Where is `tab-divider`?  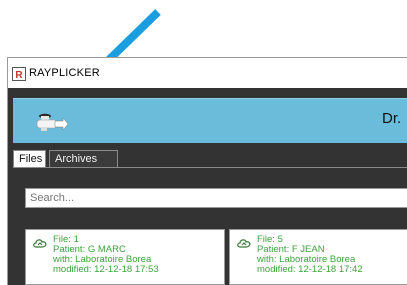 tab-divider is located at coordinates (210, 167).